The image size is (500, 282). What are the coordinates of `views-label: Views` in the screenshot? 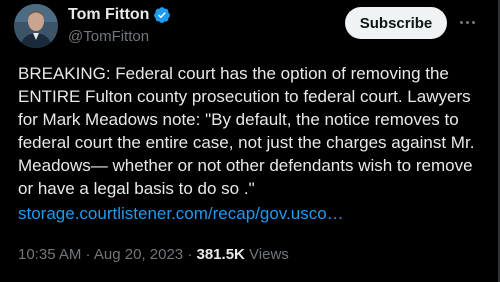 It's located at (266, 254).